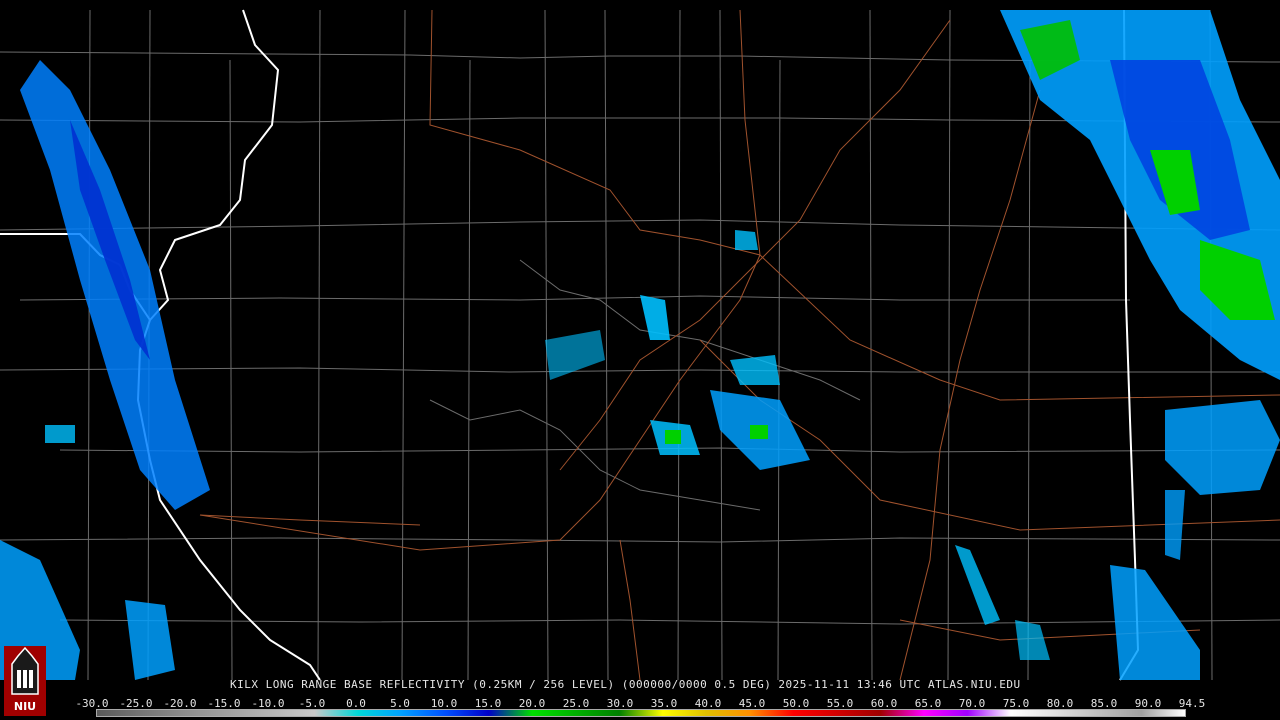 The image size is (1280, 720). What do you see at coordinates (25, 681) in the screenshot?
I see `niu-logo: NIU` at bounding box center [25, 681].